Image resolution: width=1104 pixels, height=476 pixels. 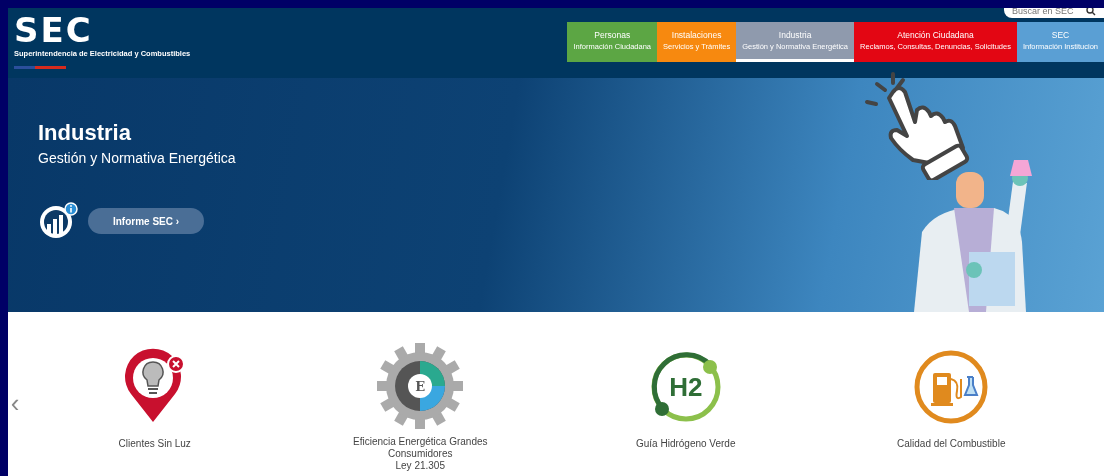 I want to click on service-label: Clientes Sin Luz, so click(x=154, y=444).